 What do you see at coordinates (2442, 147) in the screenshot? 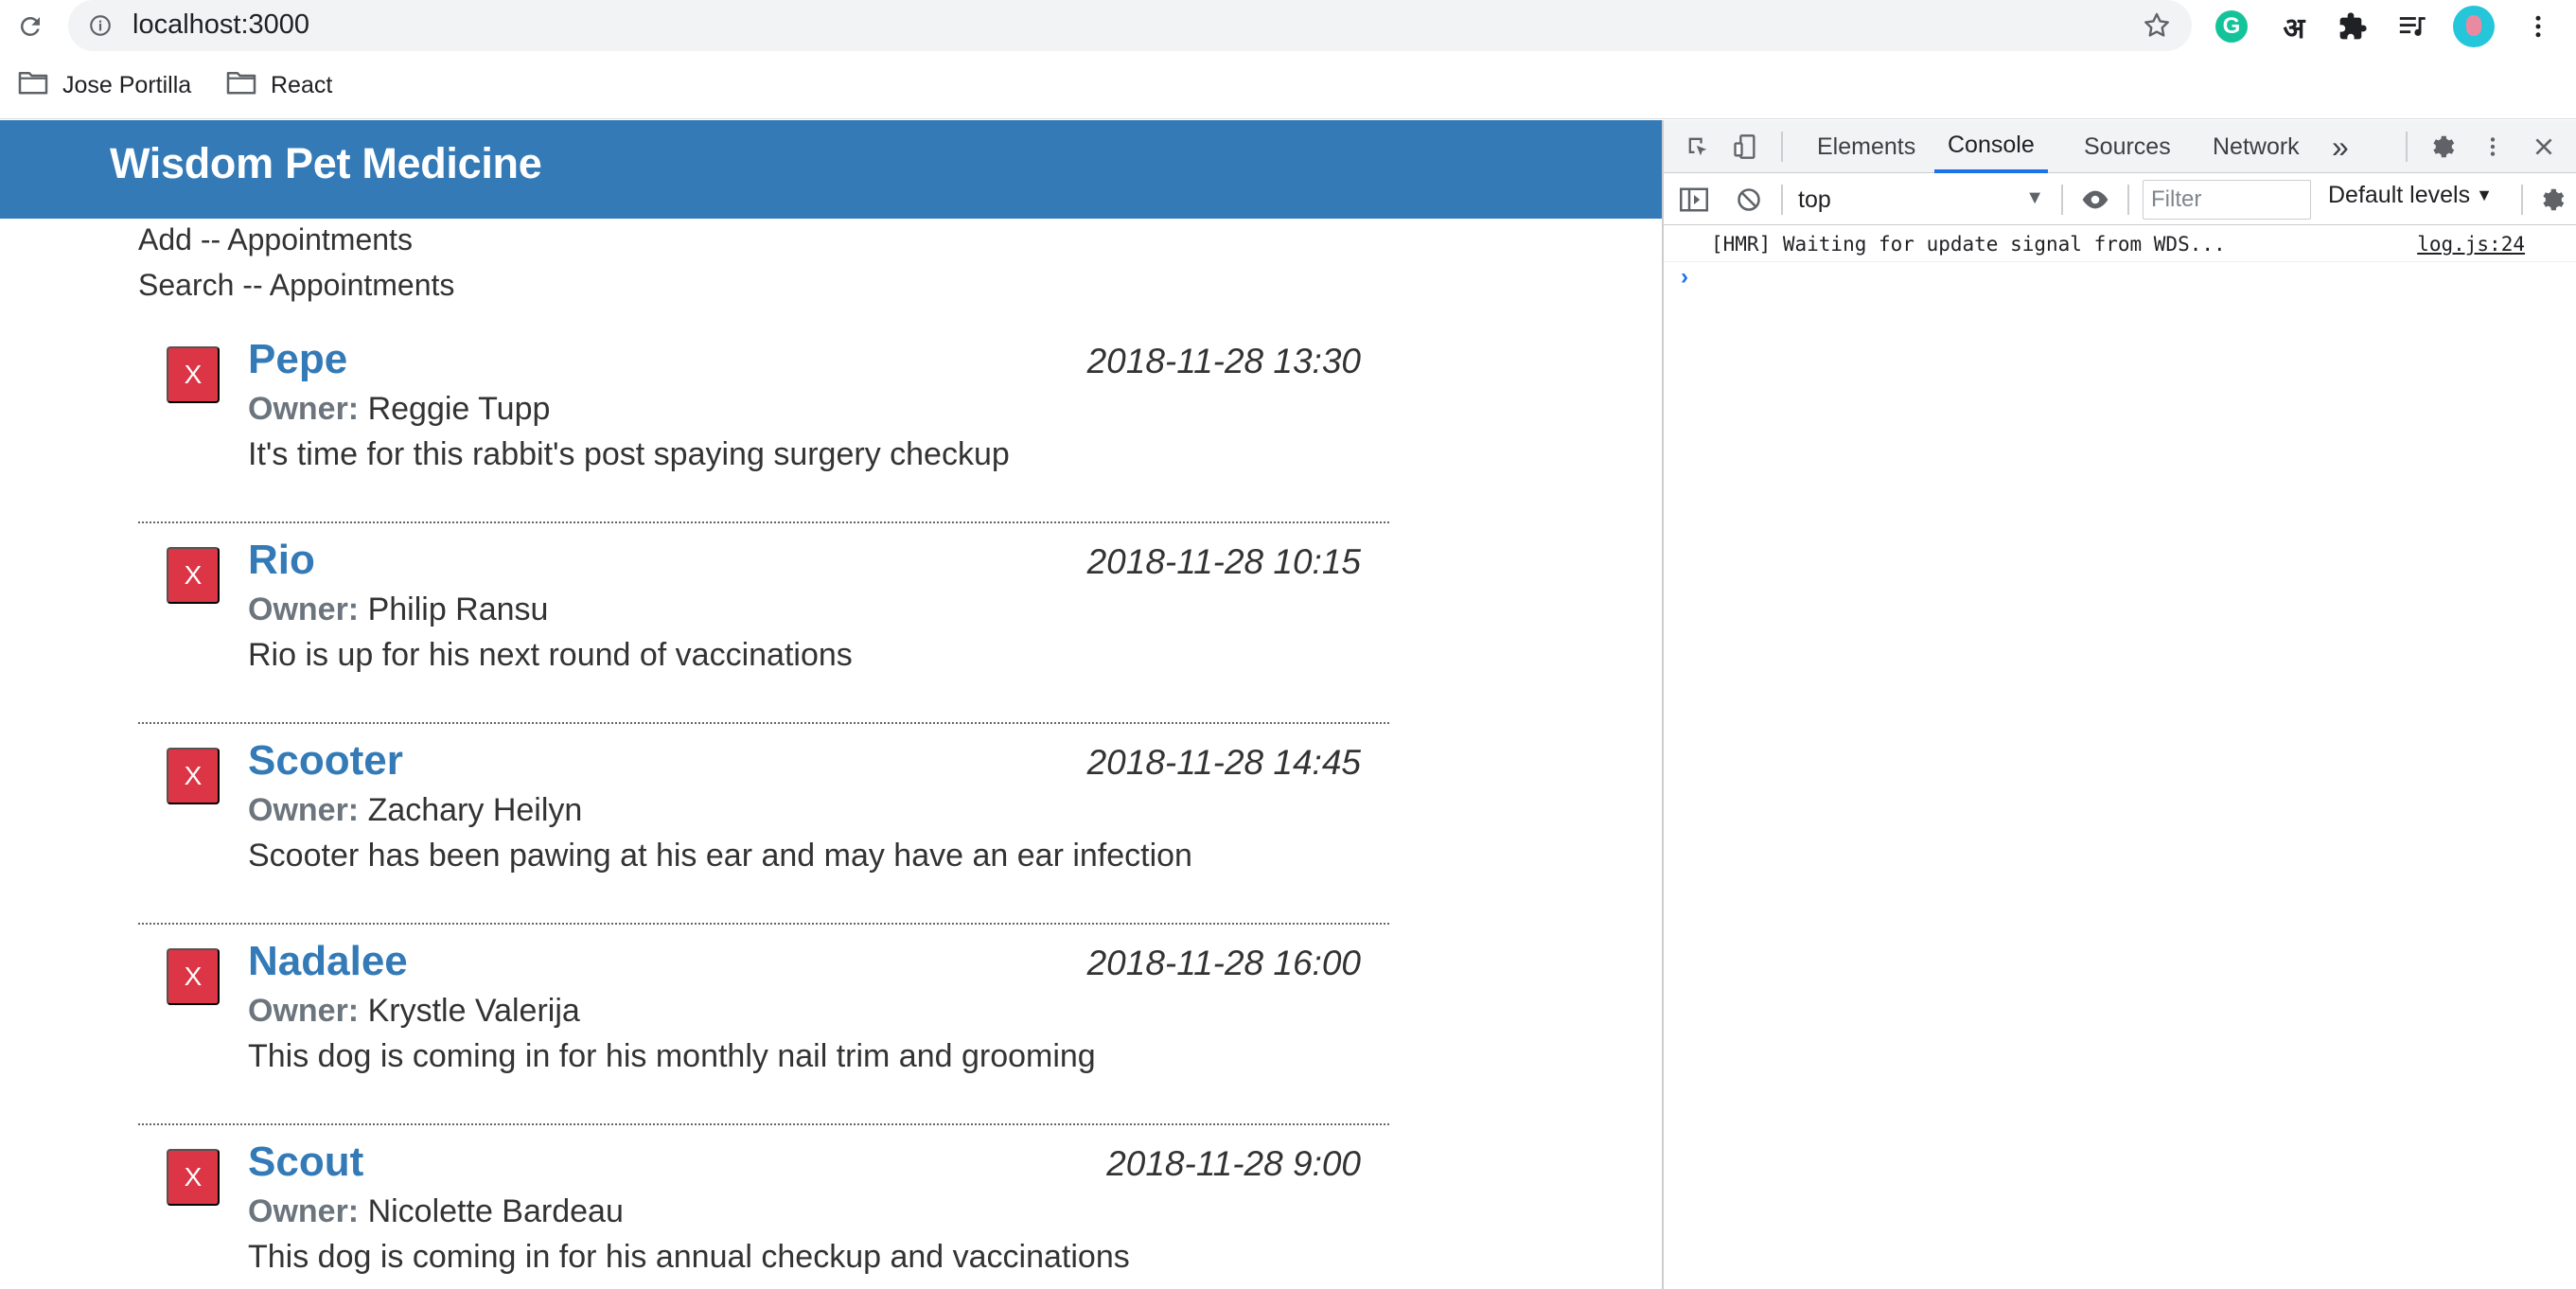
I see `settings-gear-icon` at bounding box center [2442, 147].